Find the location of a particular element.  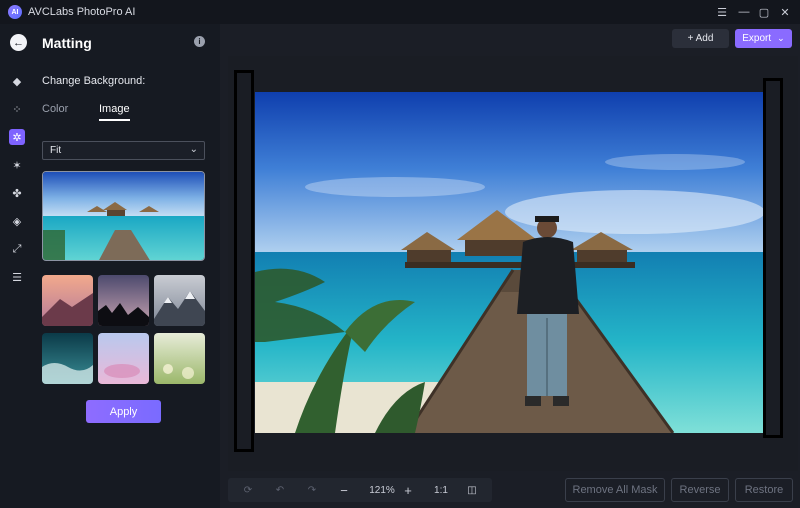

beach-preview-image is located at coordinates (123, 216).